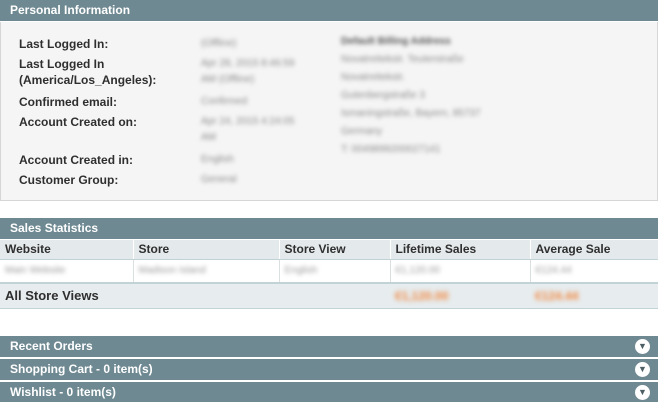 The width and height of the screenshot is (658, 402). What do you see at coordinates (329, 346) in the screenshot?
I see `recent-orders-header: Recent Orders ▼` at bounding box center [329, 346].